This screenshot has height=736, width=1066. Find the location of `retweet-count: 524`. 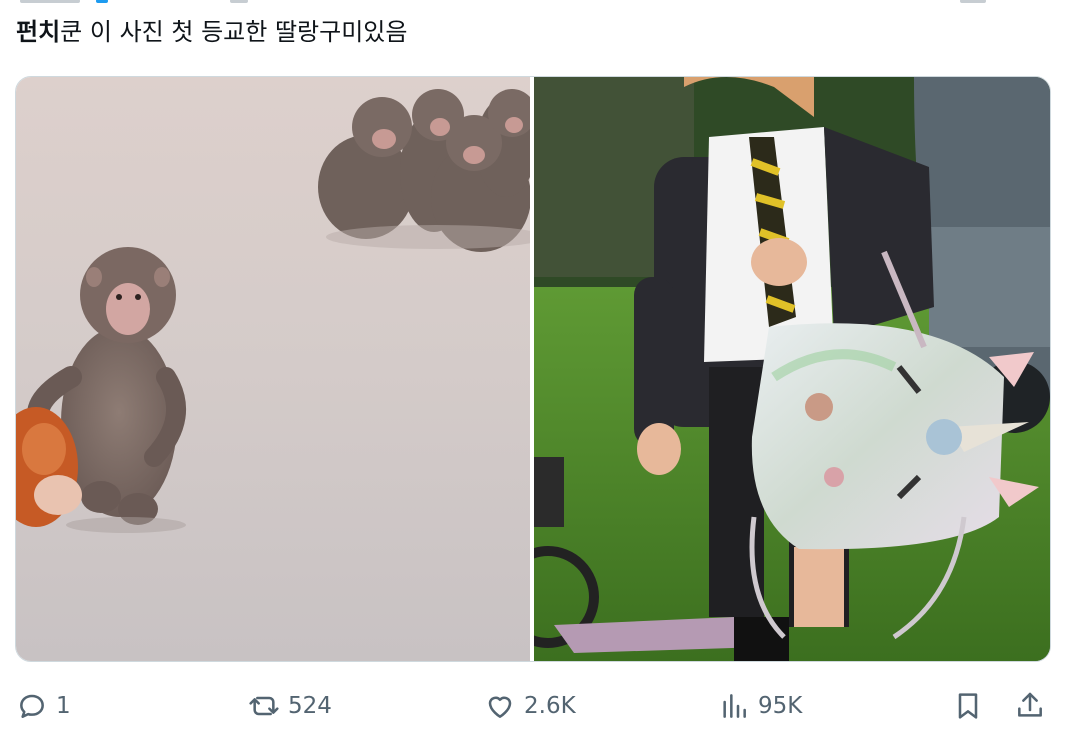

retweet-count: 524 is located at coordinates (310, 706).